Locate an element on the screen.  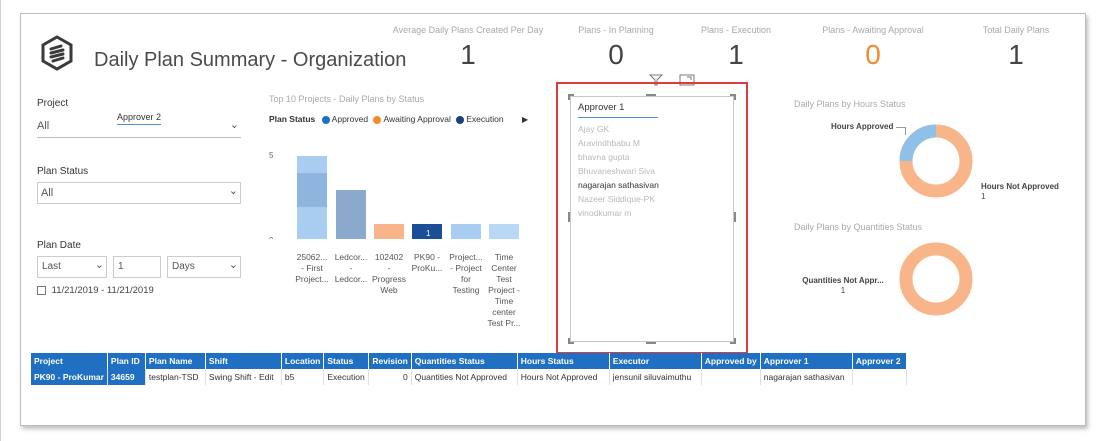
slicer-item: bhavna gupta is located at coordinates (618, 157).